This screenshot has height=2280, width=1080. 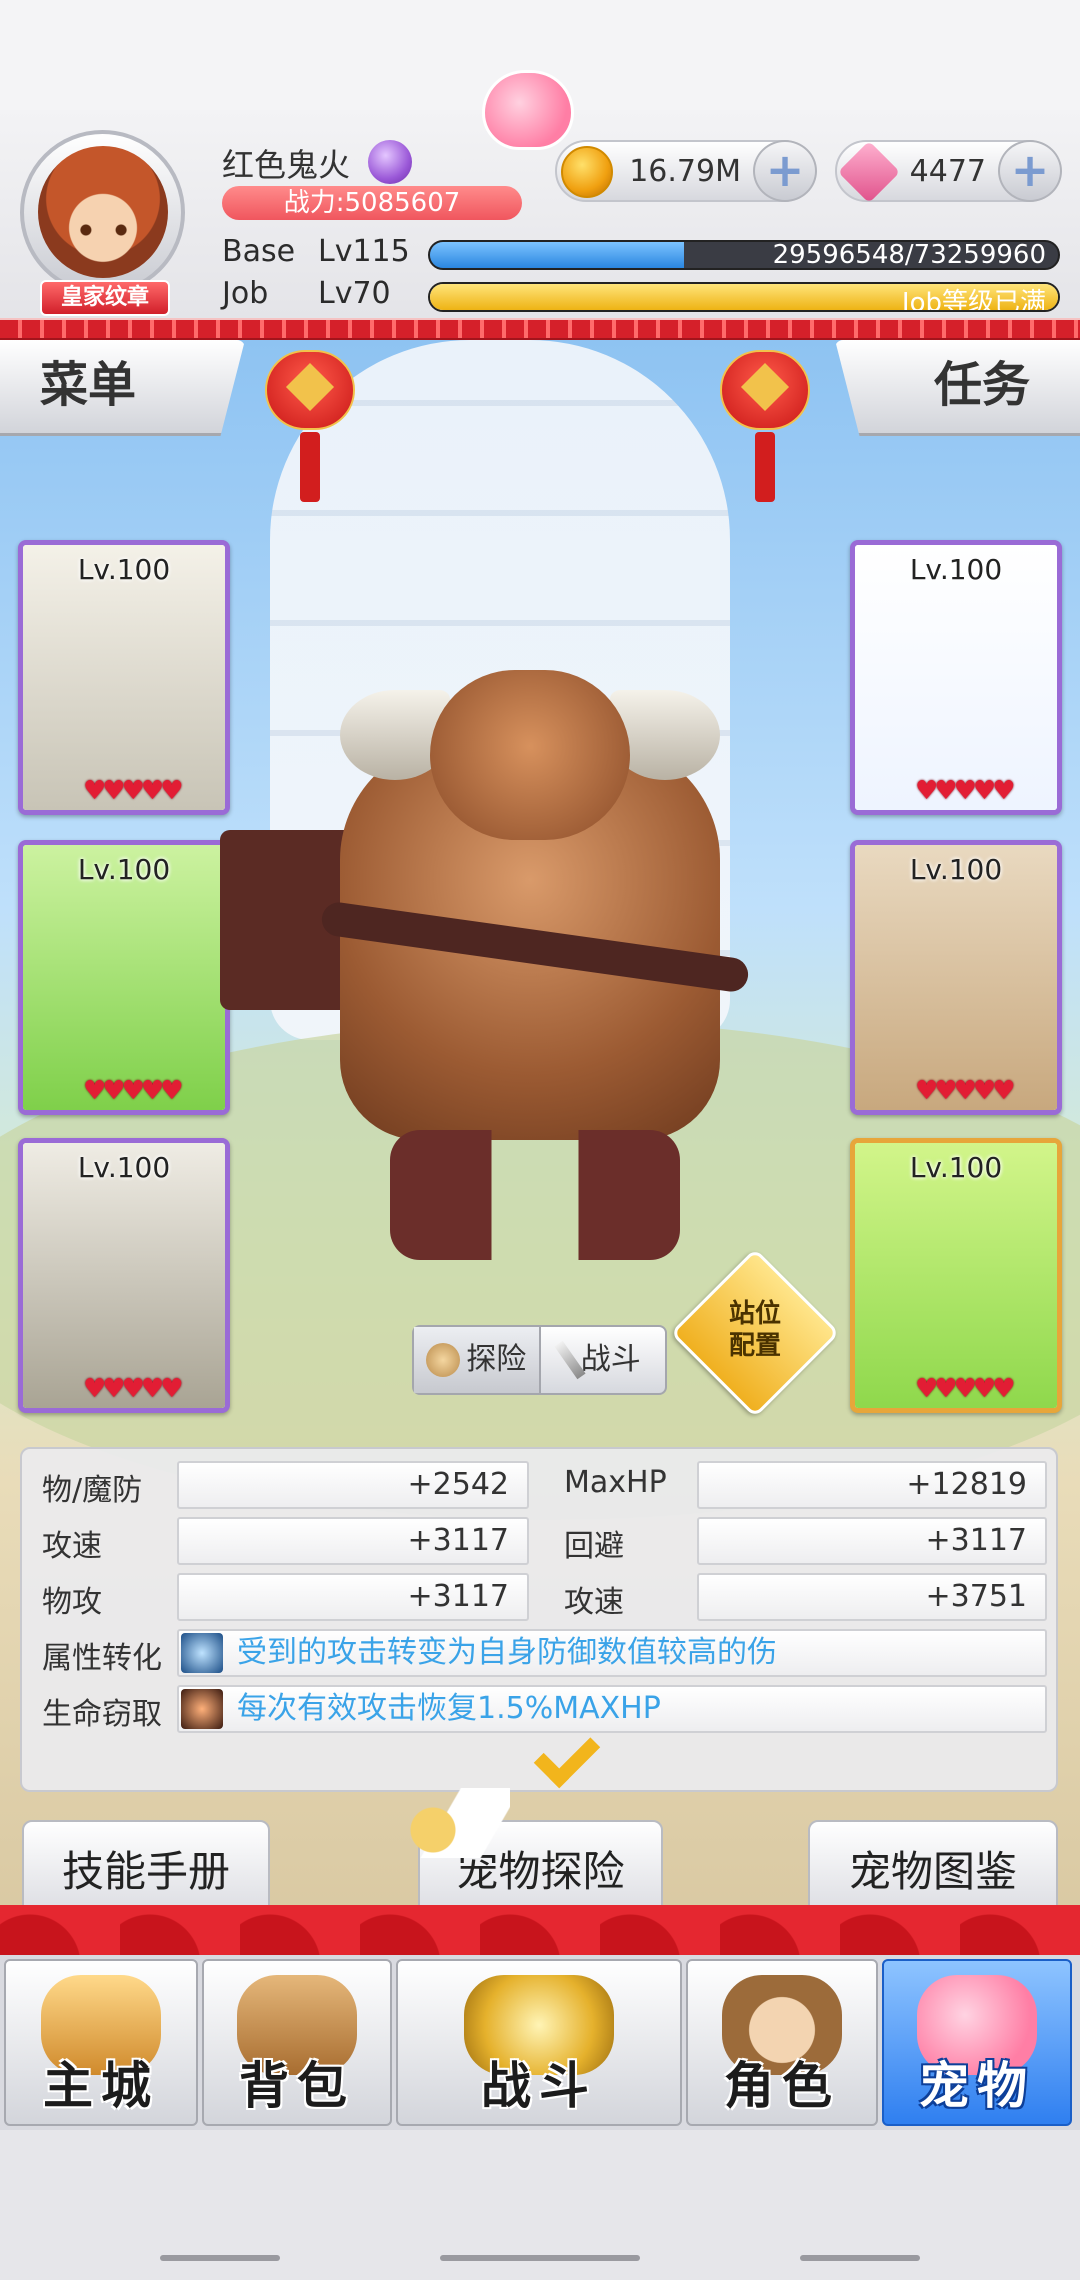 What do you see at coordinates (259, 251) in the screenshot?
I see `base-label: Base` at bounding box center [259, 251].